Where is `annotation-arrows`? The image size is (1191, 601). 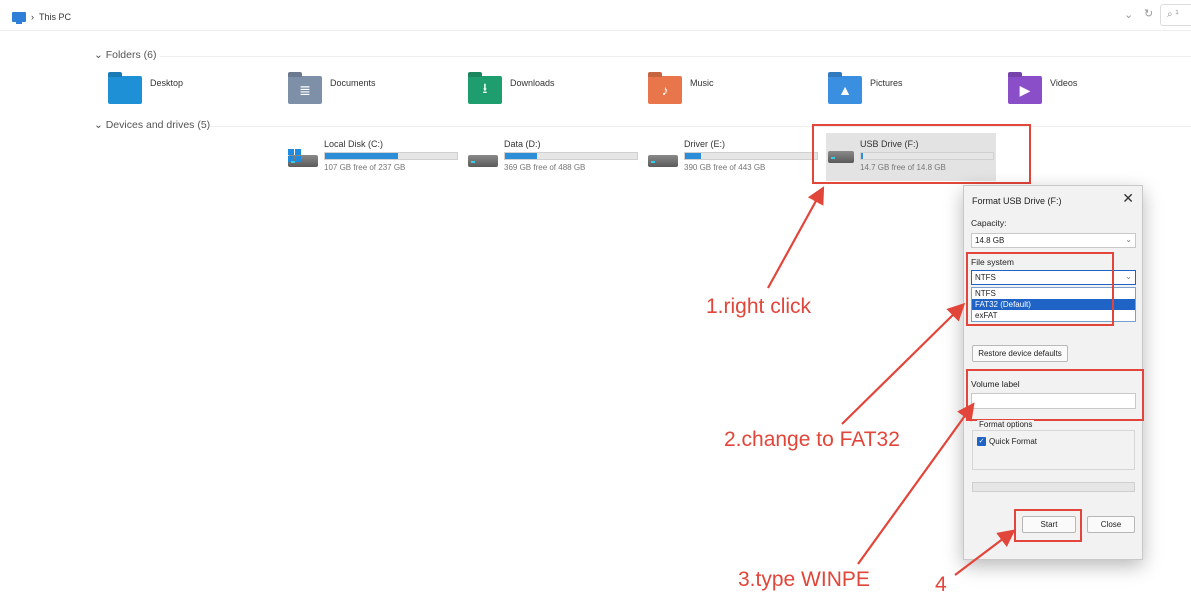
annotation-arrows is located at coordinates (891, 381).